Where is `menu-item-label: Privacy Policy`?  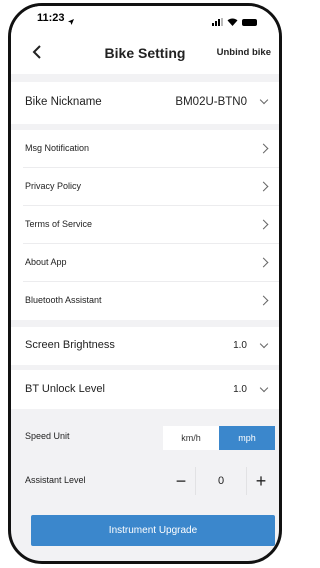 menu-item-label: Privacy Policy is located at coordinates (53, 186).